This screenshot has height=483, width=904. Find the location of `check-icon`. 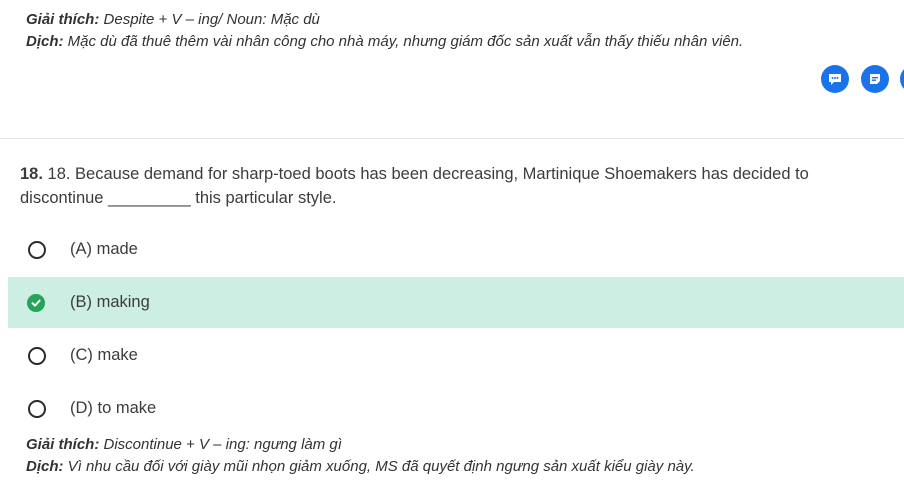

check-icon is located at coordinates (36, 302).